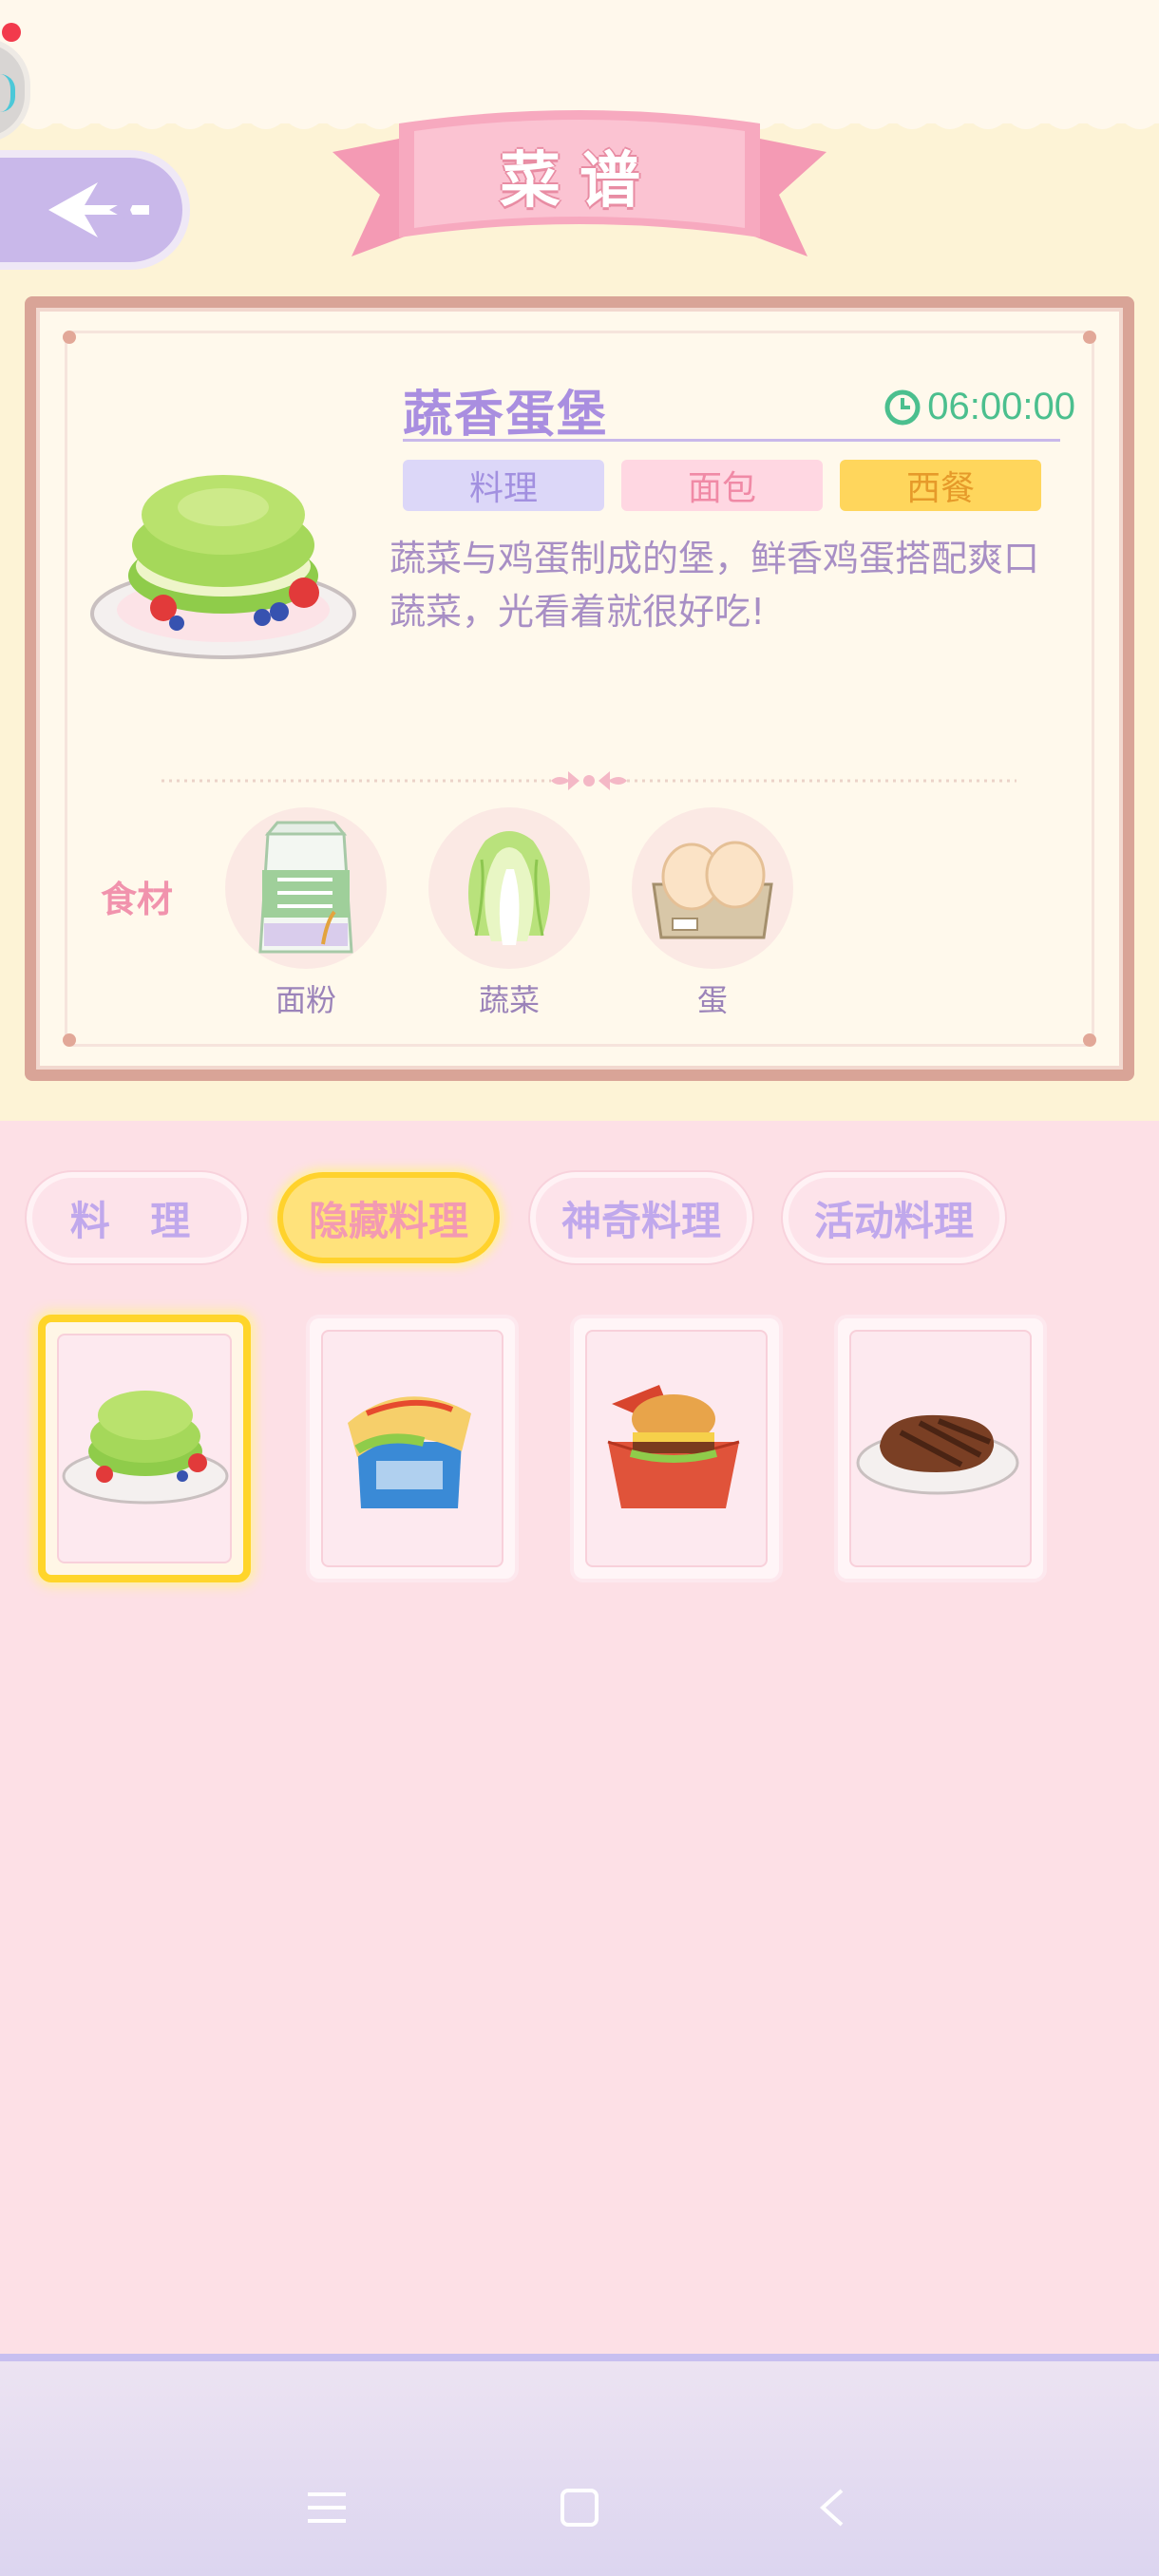 This screenshot has height=2576, width=1159. What do you see at coordinates (712, 890) in the screenshot?
I see `egg-carton-icon` at bounding box center [712, 890].